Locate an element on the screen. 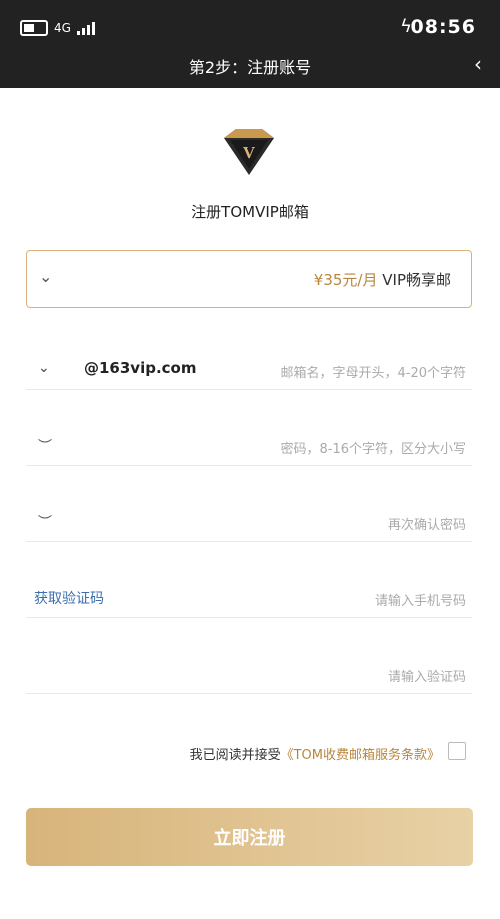  top-bar: 4G ϟ 08:56 第2步：注册账号 ‹ is located at coordinates (250, 44).